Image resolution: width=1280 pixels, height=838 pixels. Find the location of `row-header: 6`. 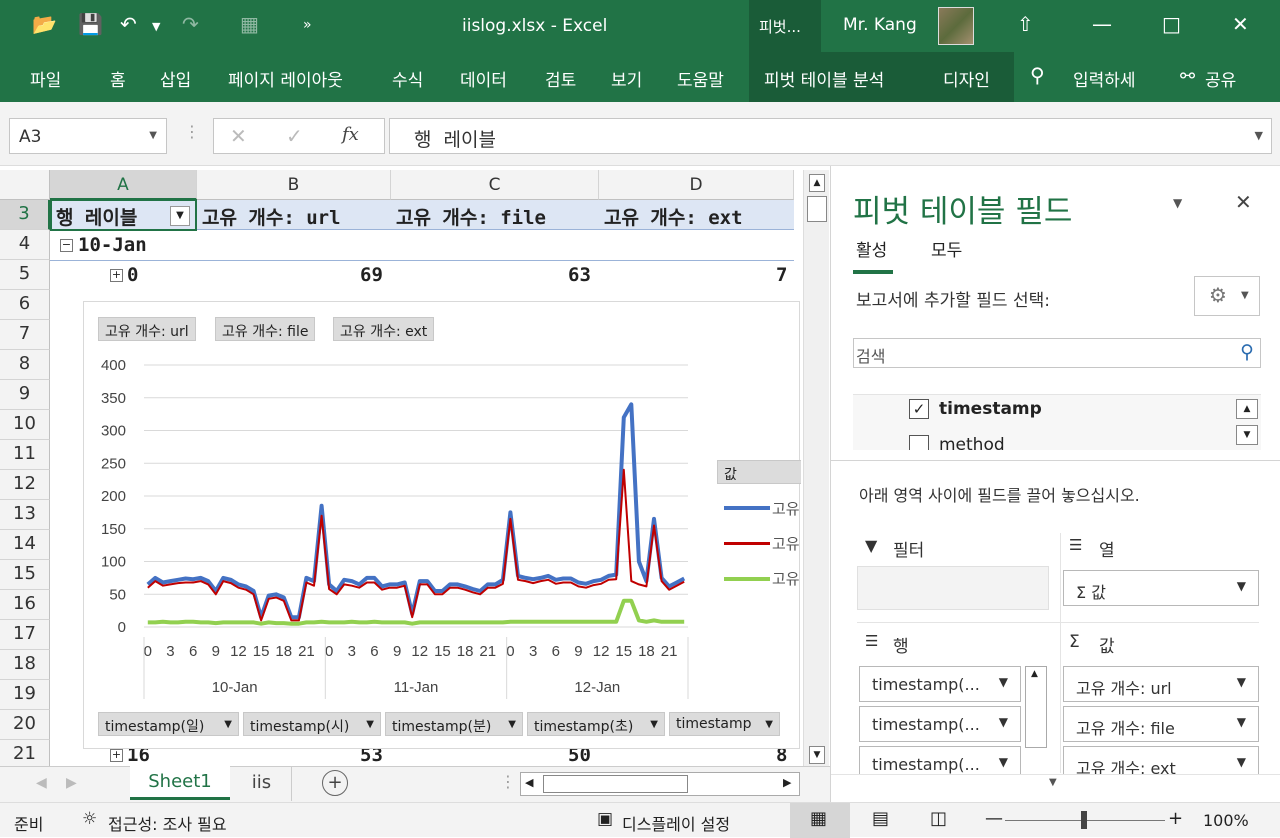

row-header: 6 is located at coordinates (25, 305).